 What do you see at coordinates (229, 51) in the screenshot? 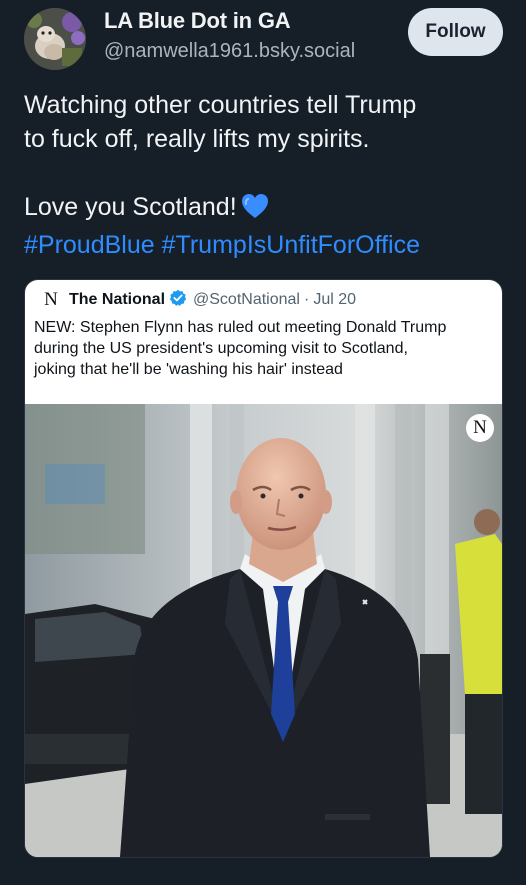
I see `author-handle: @namwella1961.bsky.social` at bounding box center [229, 51].